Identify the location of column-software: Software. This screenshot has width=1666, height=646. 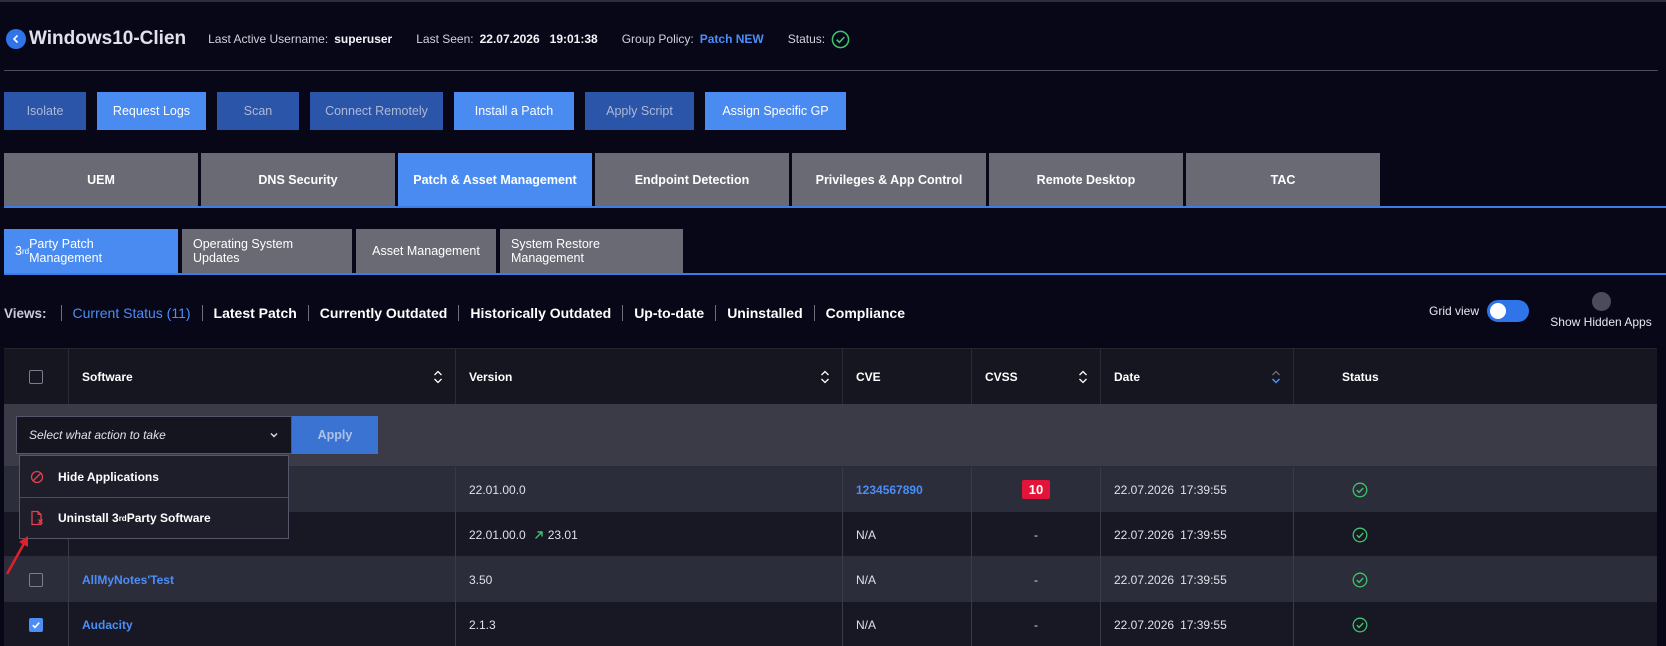
(262, 377).